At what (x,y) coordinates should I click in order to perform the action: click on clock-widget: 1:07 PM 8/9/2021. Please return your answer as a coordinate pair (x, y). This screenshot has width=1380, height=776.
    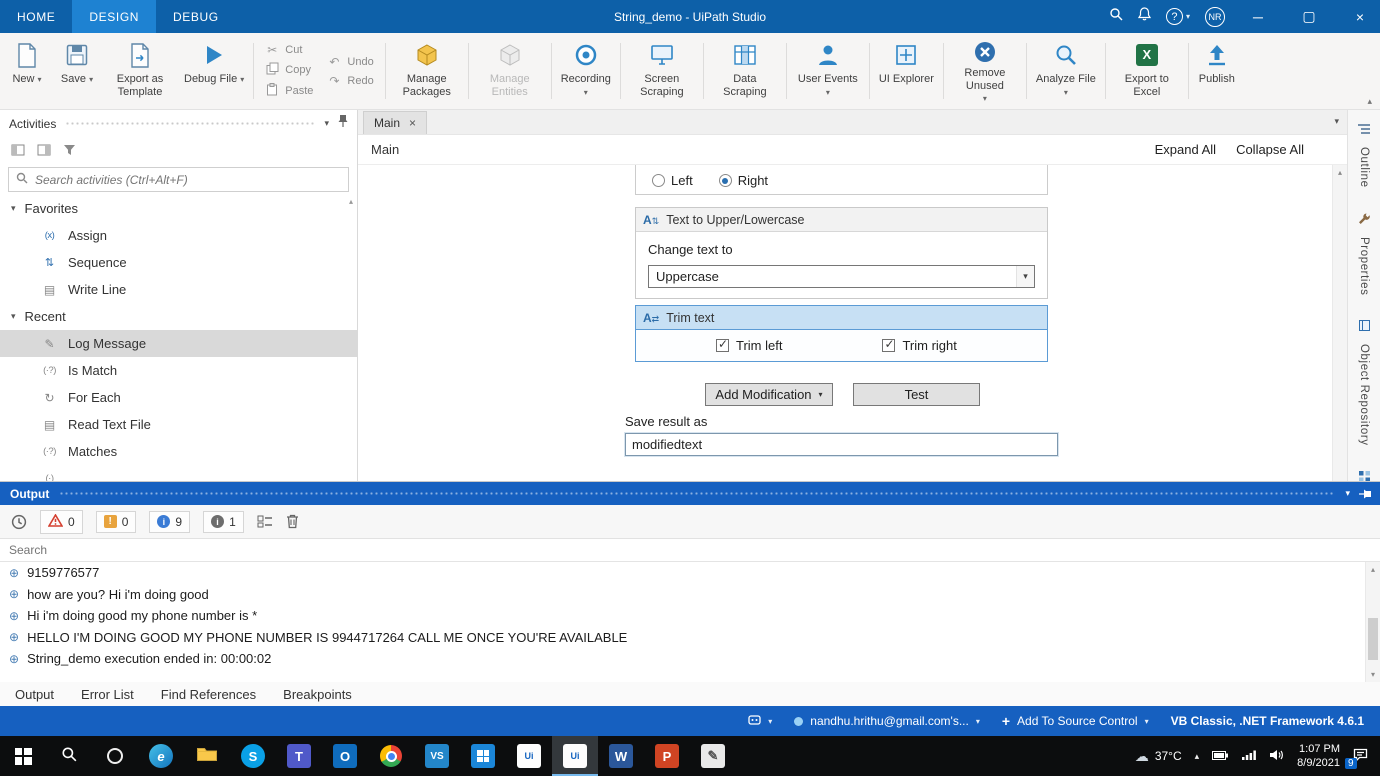
    Looking at the image, I should click on (1318, 756).